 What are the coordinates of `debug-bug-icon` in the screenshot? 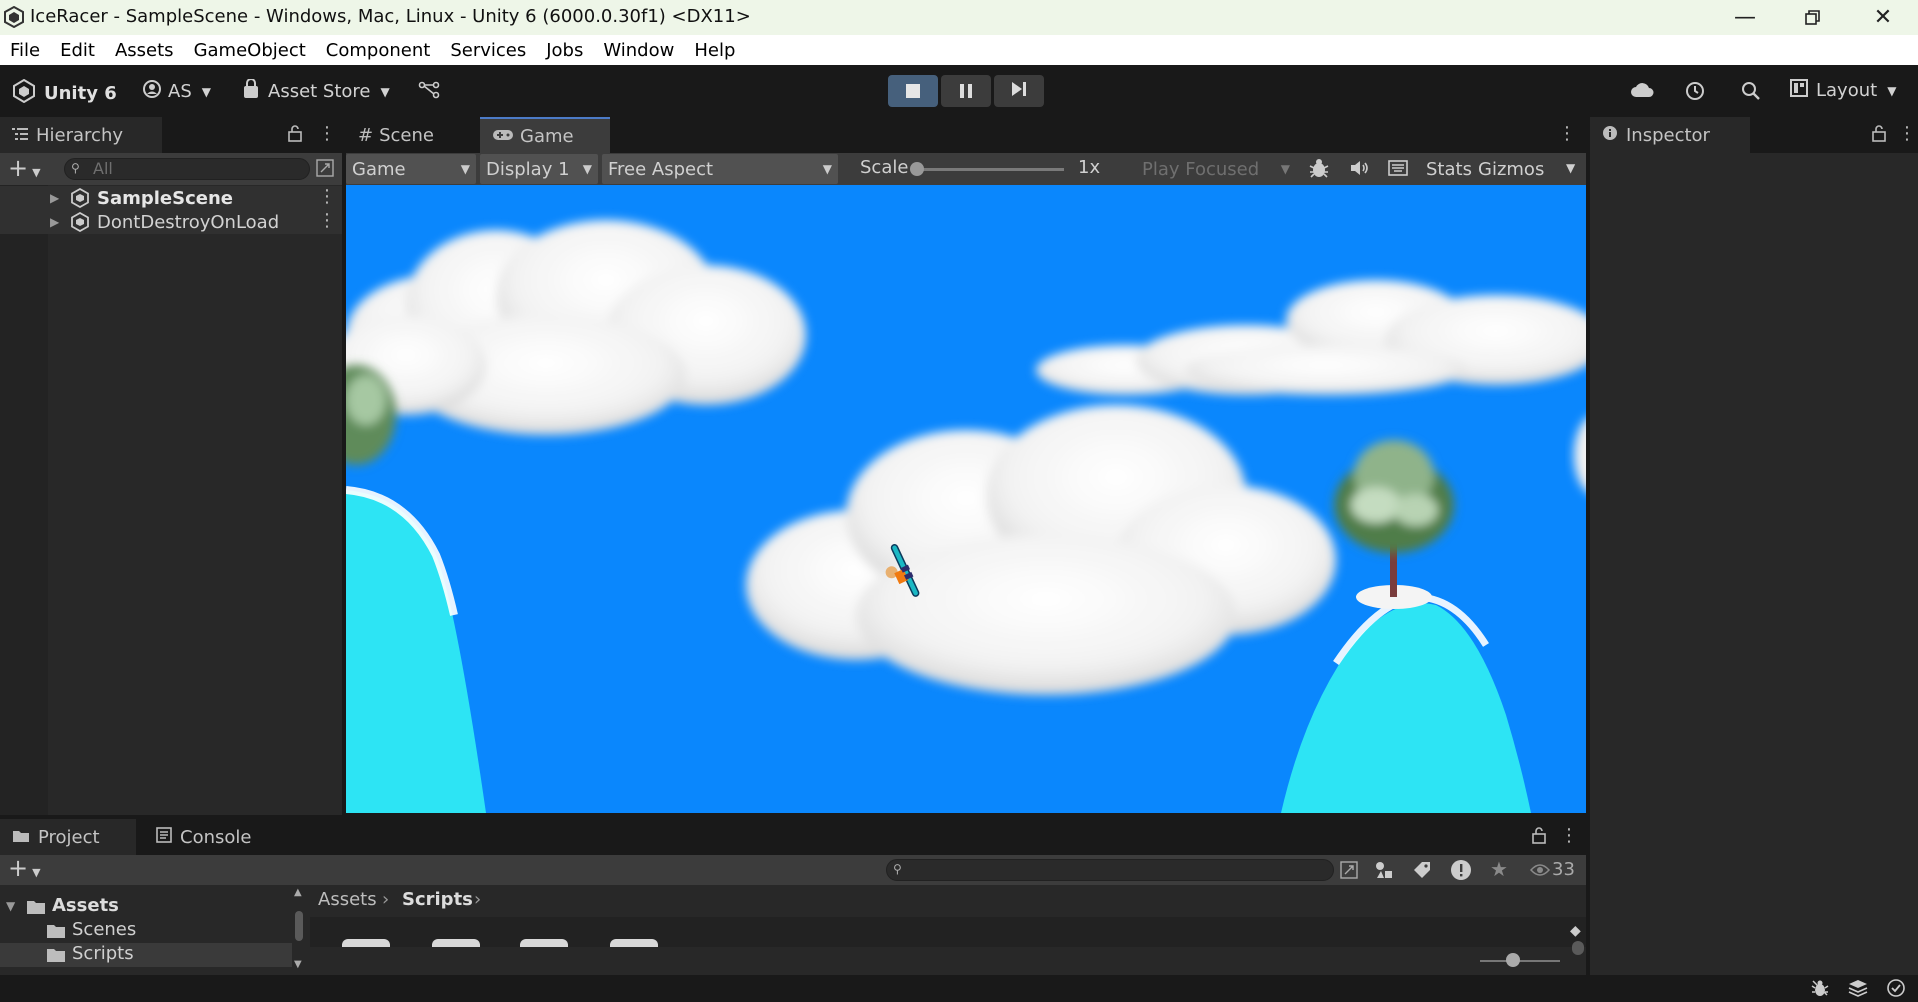 It's located at (1820, 990).